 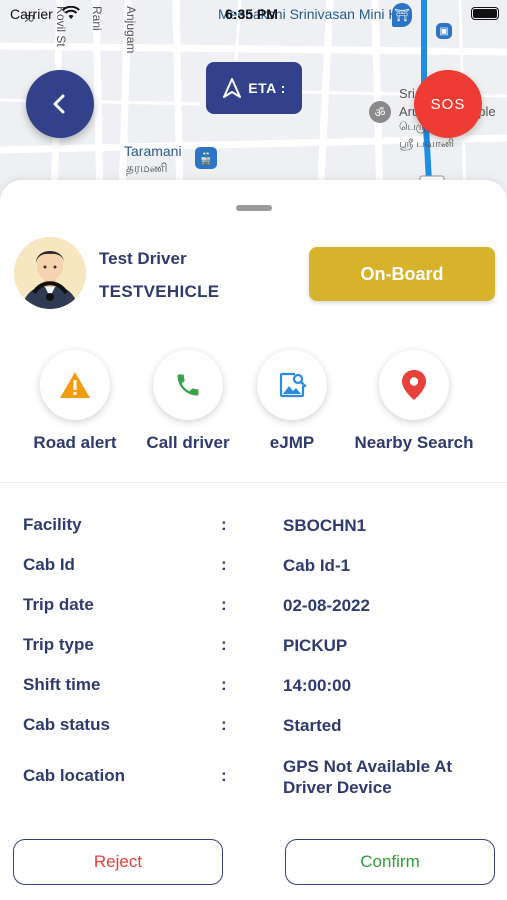 I want to click on action-label: eJMP, so click(x=292, y=442).